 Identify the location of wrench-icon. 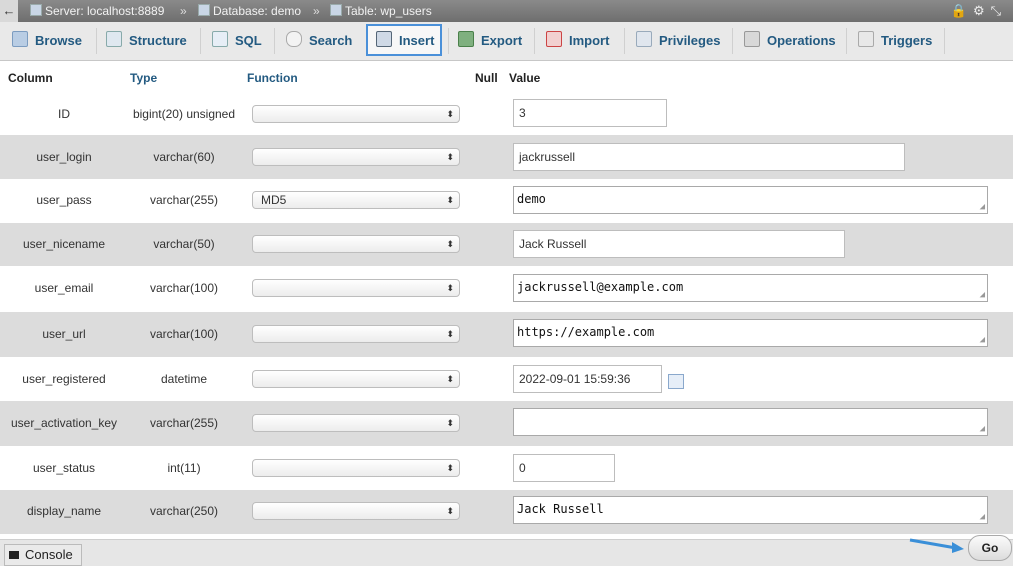
(752, 39).